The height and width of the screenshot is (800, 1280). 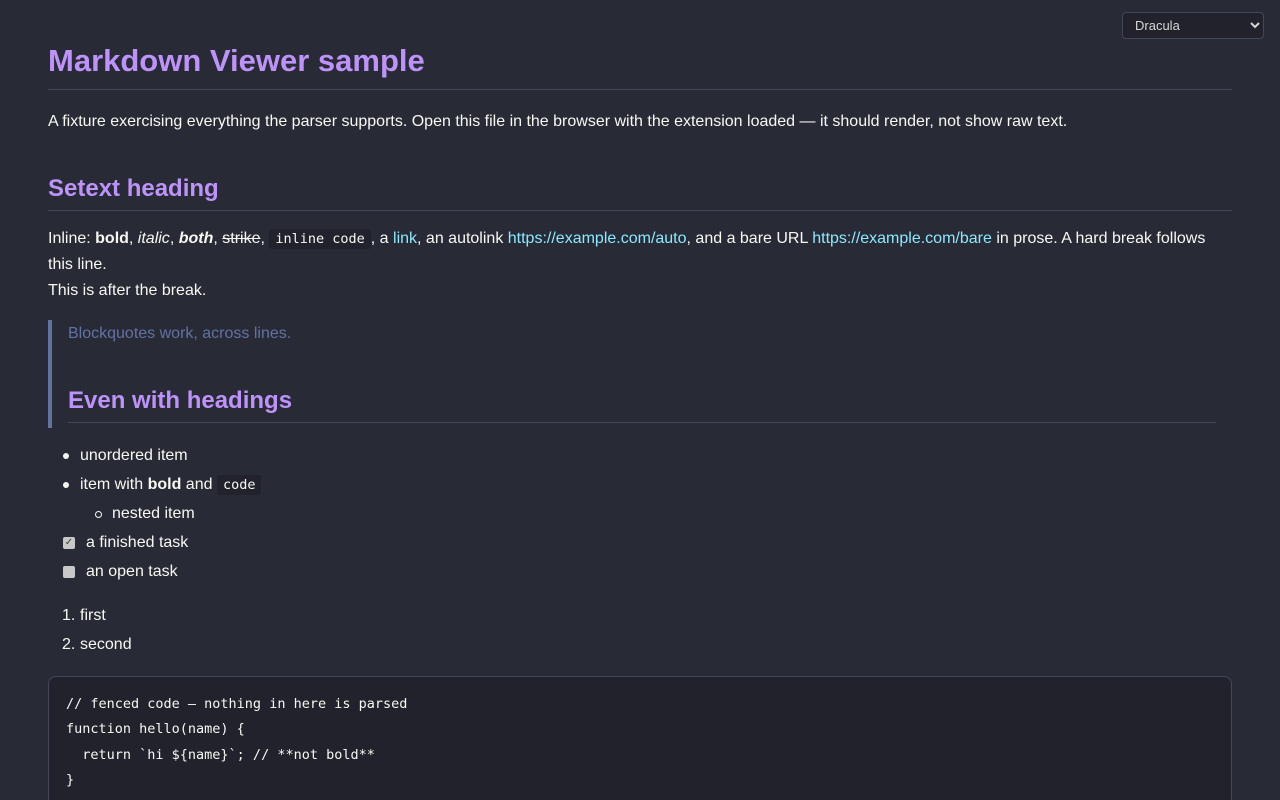 I want to click on inline-strike: strike, so click(x=241, y=238).